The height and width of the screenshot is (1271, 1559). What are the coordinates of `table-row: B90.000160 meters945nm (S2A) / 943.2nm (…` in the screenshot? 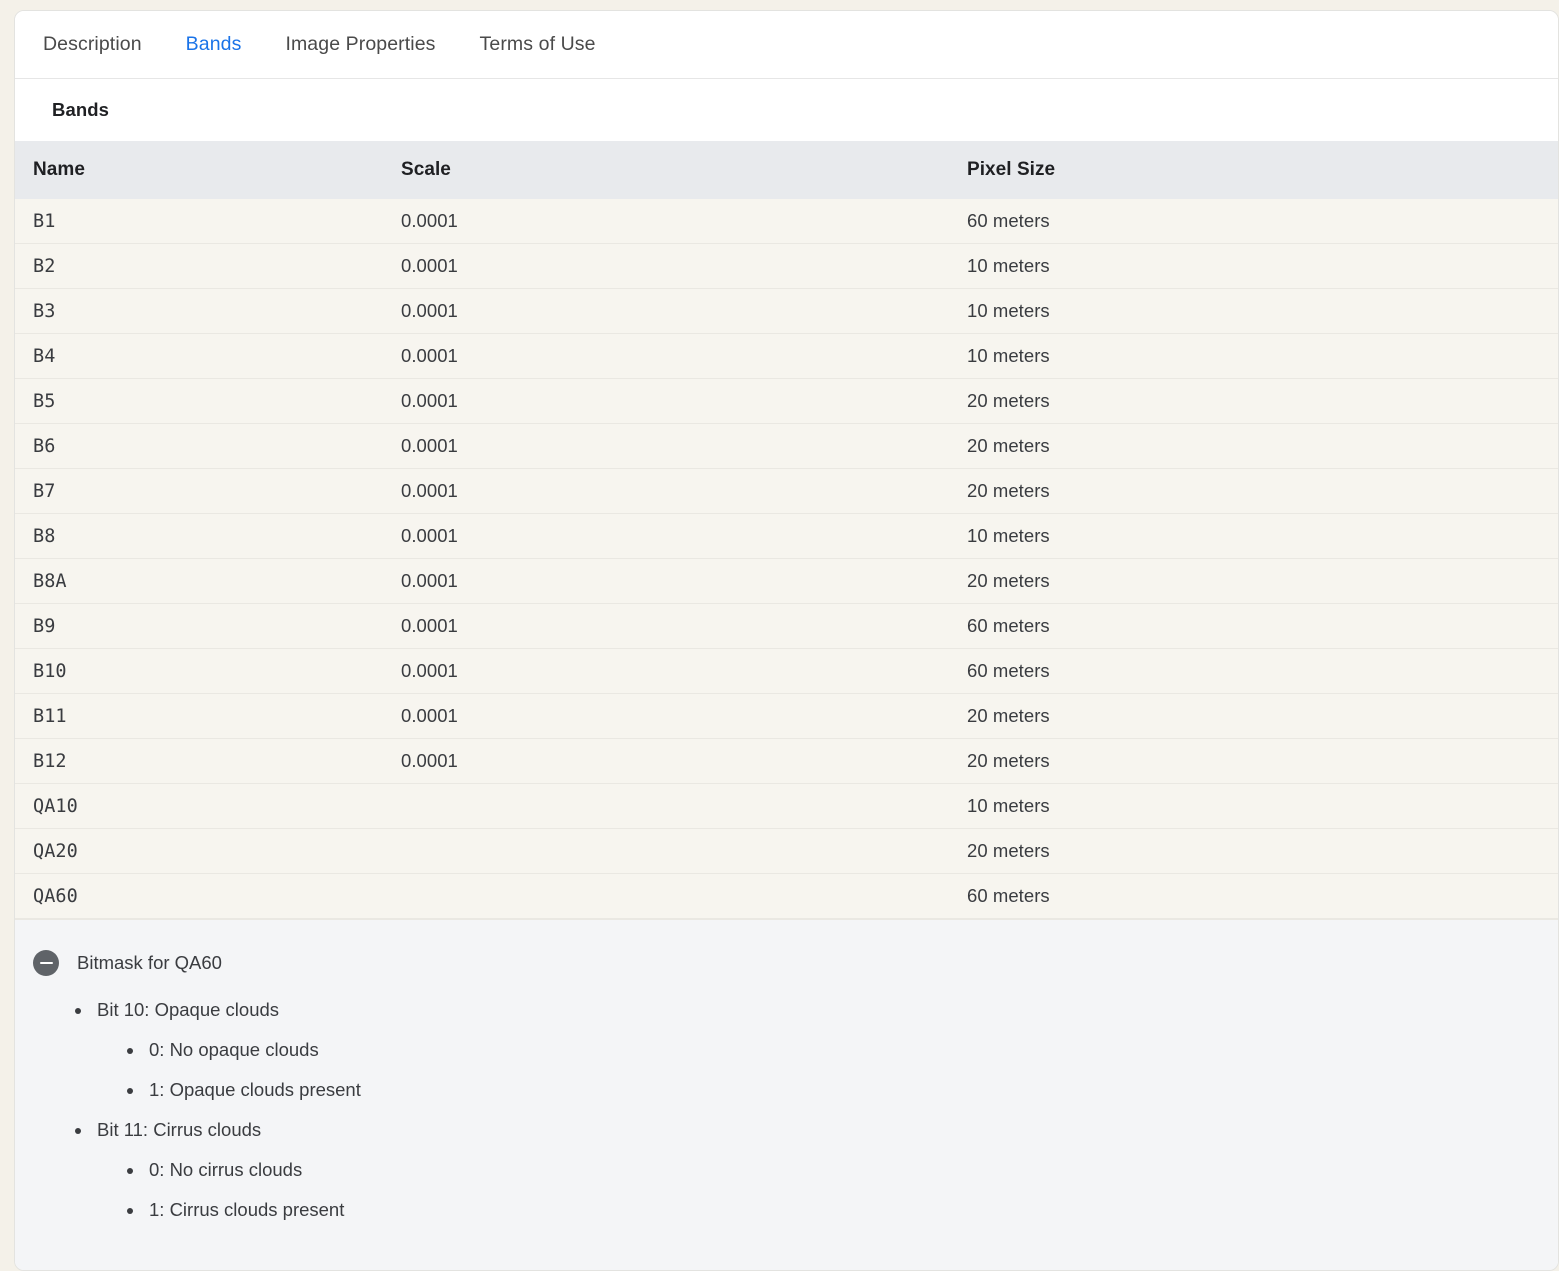 It's located at (786, 626).